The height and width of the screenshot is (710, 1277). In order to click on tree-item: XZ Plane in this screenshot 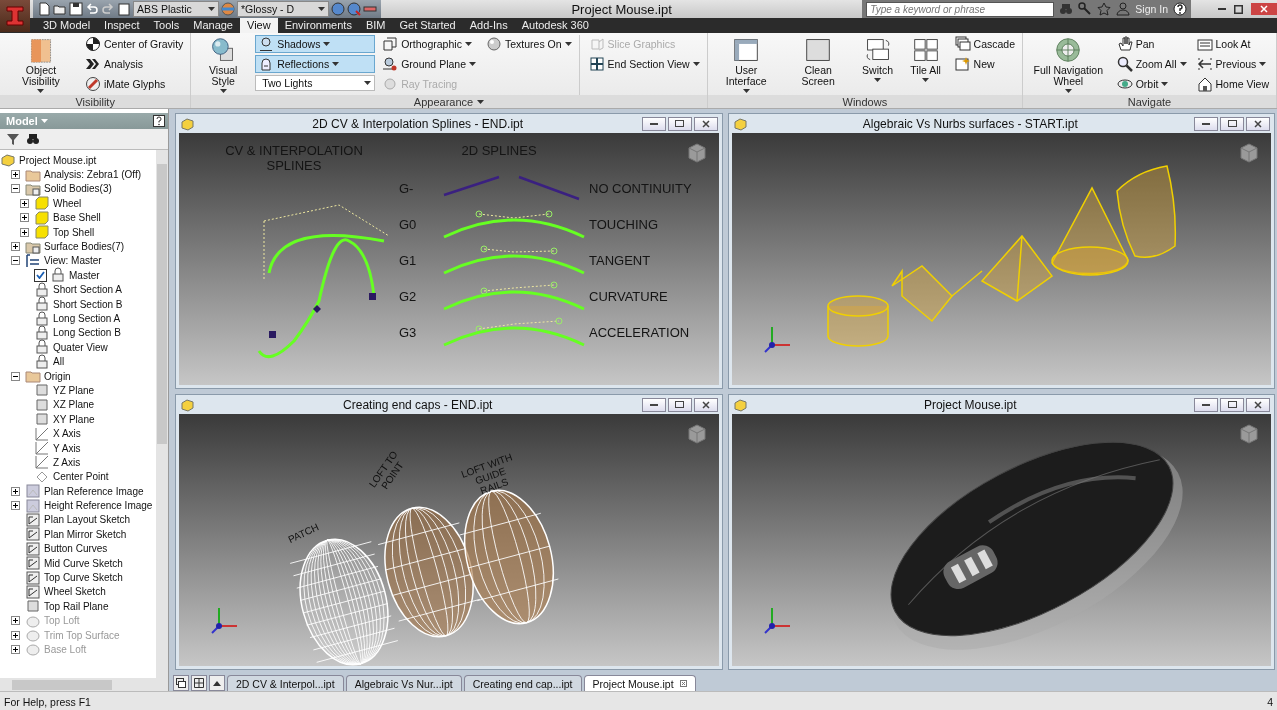, I will do `click(74, 405)`.